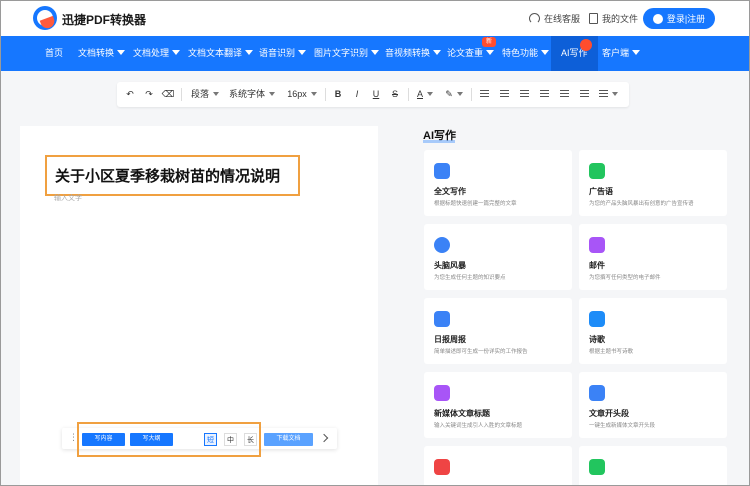 The width and height of the screenshot is (750, 486). I want to click on align-justify-icon, so click(584, 94).